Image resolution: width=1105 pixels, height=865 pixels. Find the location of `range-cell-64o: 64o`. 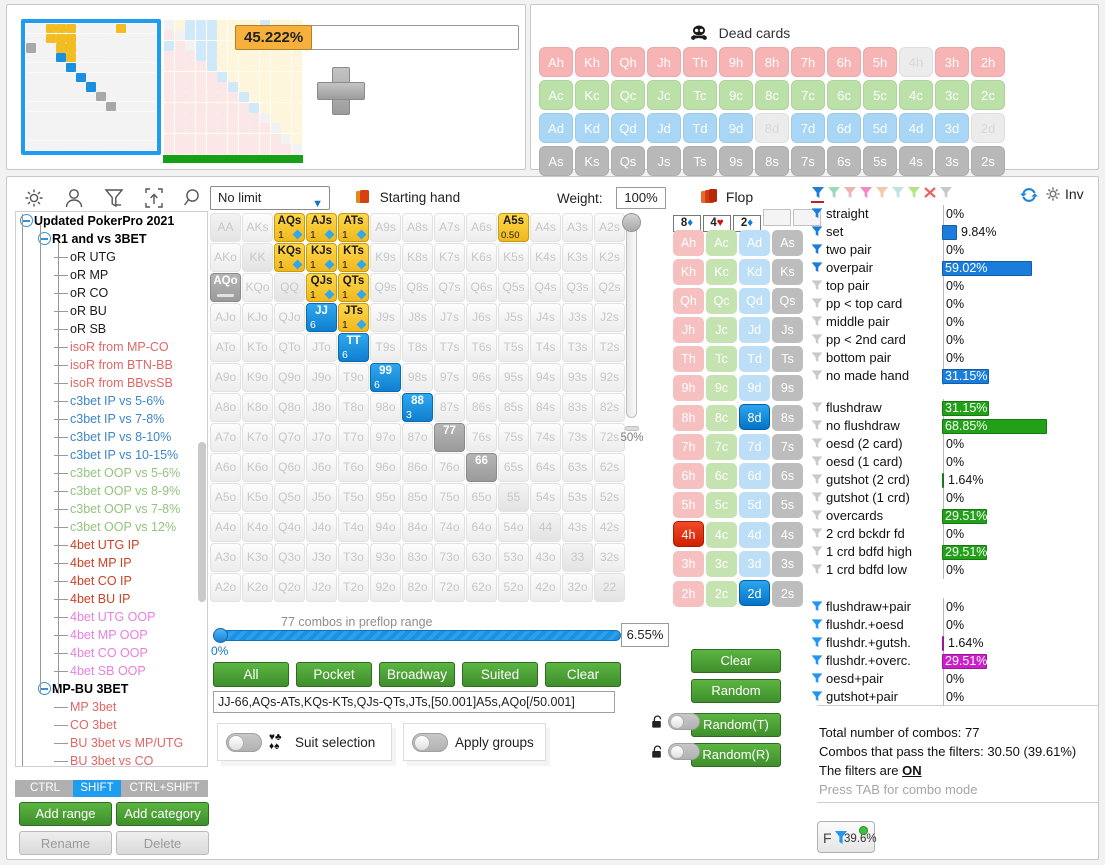

range-cell-64o: 64o is located at coordinates (481, 527).